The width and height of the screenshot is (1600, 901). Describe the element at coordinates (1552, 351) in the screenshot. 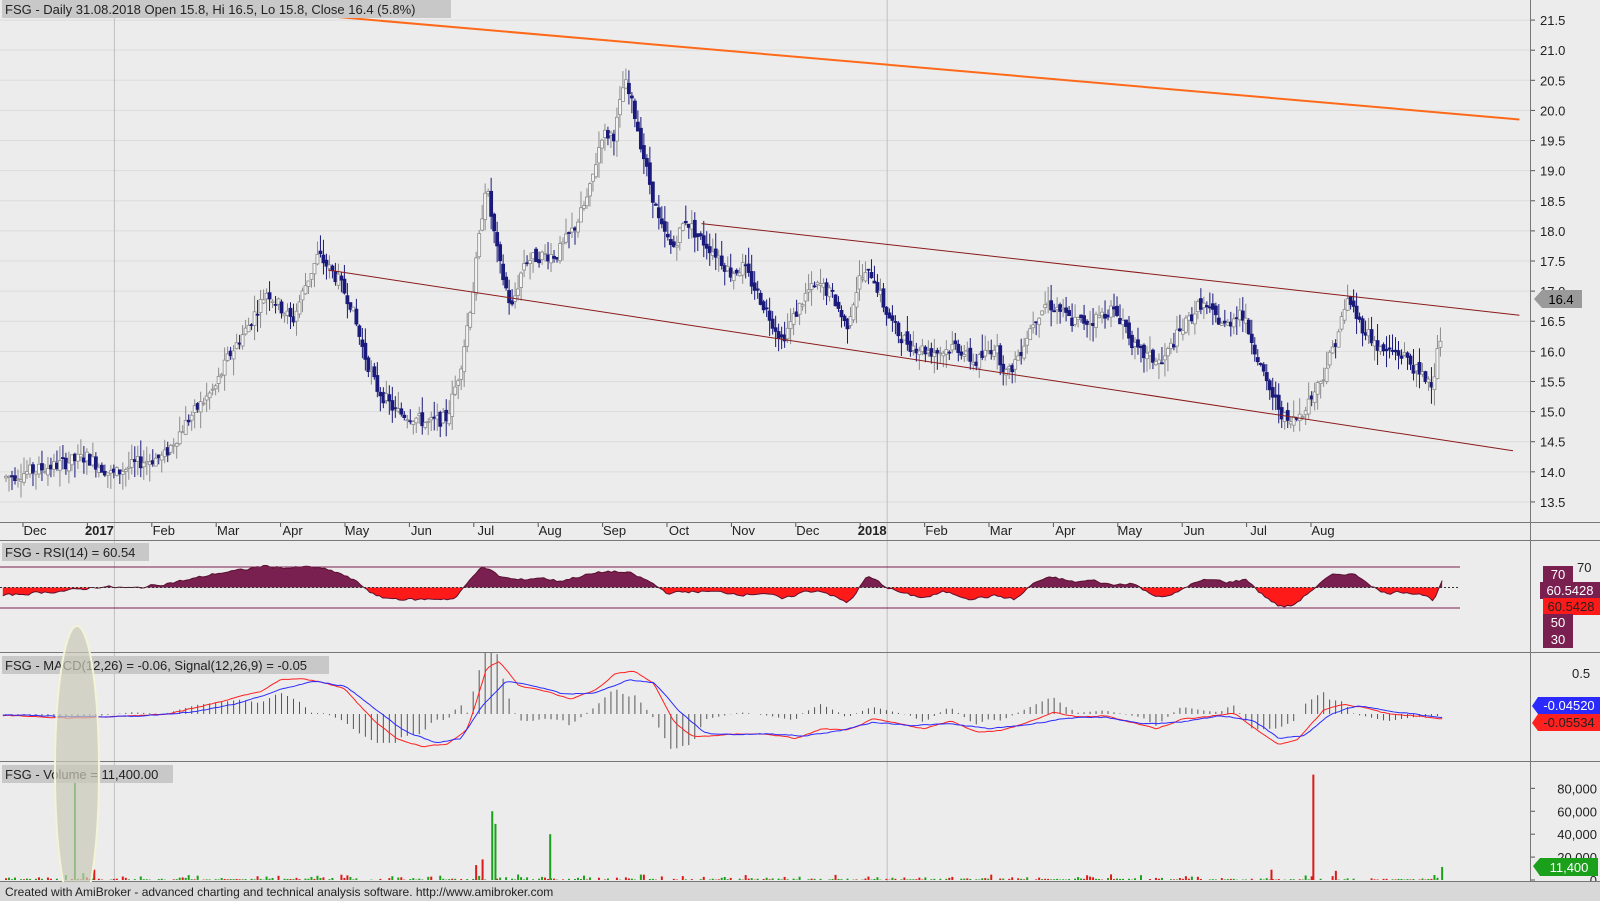

I see `price-tick-label: 16.0` at that location.